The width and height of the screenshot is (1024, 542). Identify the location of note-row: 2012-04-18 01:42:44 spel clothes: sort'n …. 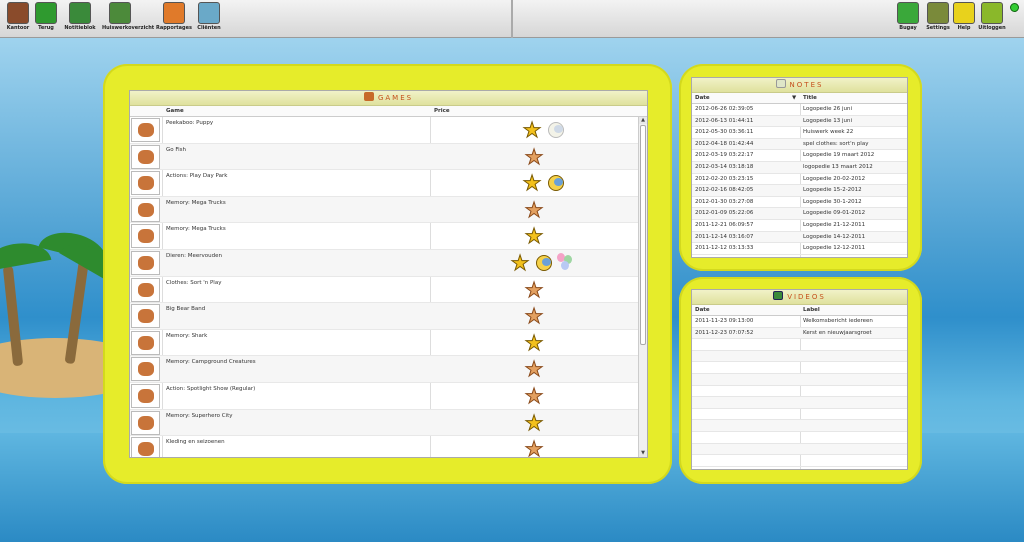
(799, 144).